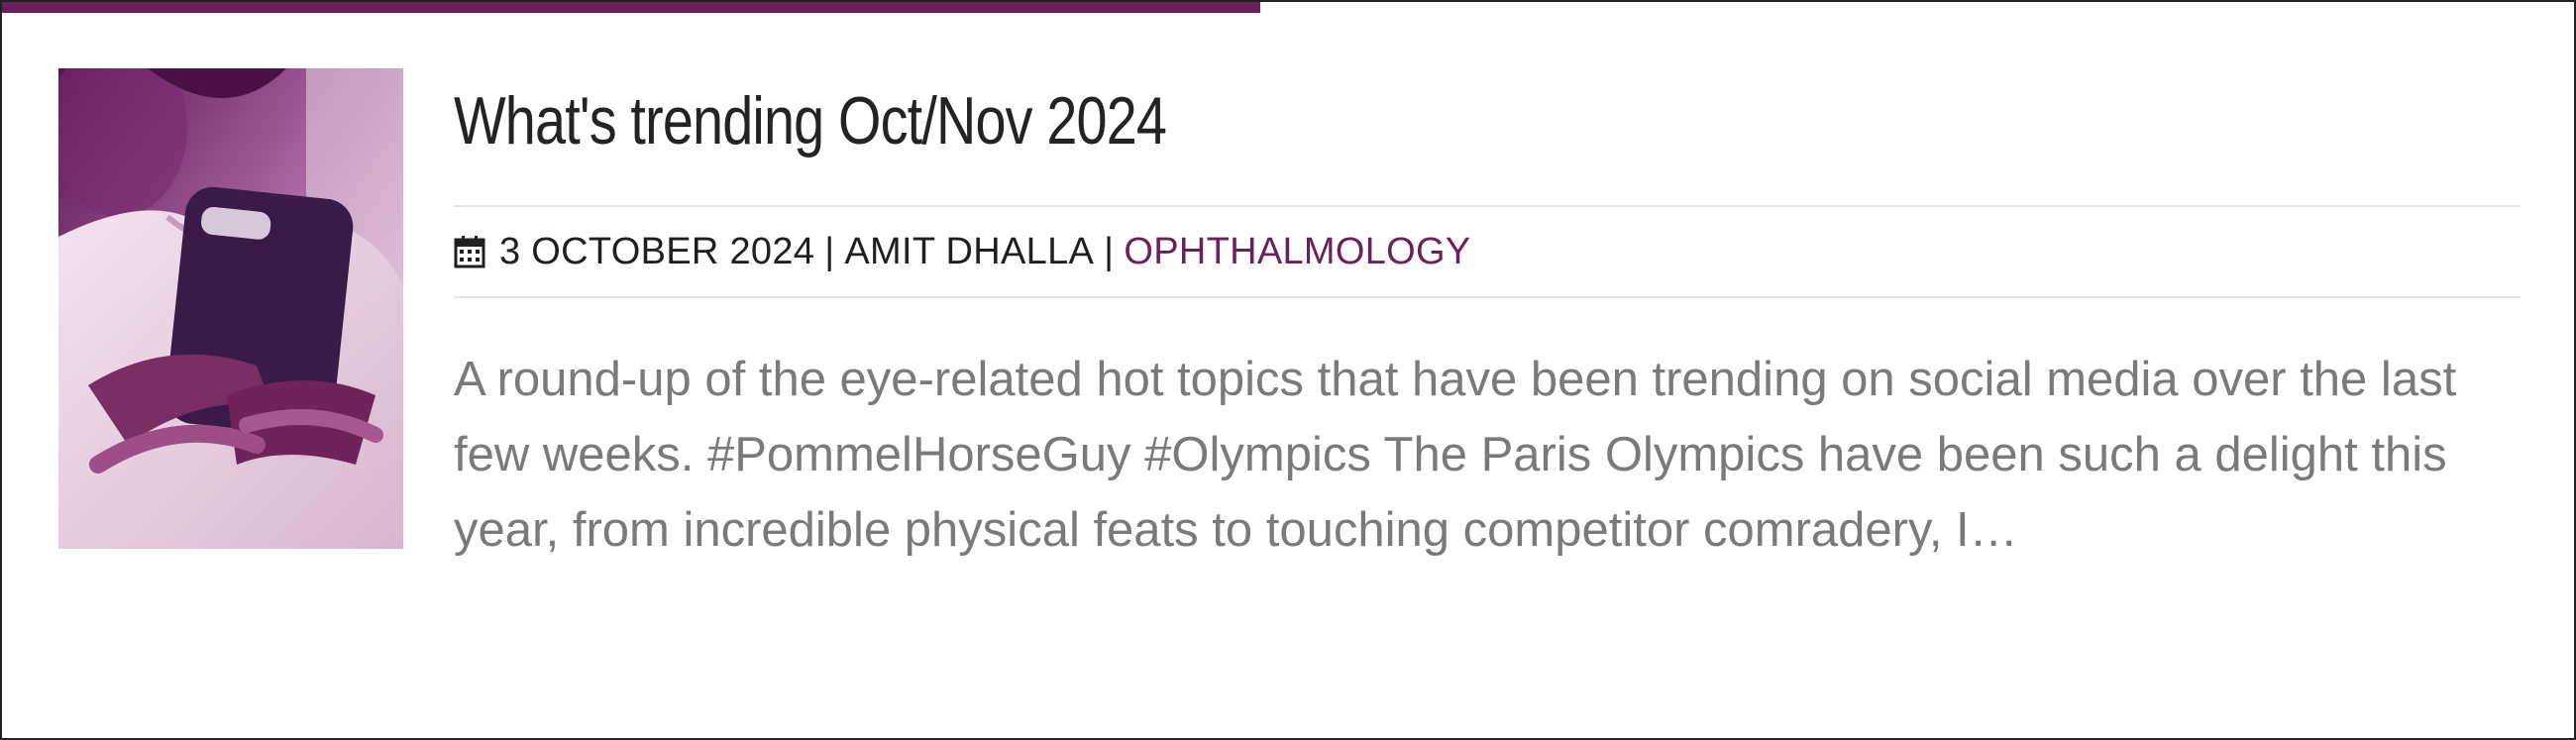 This screenshot has width=2576, height=740. What do you see at coordinates (1297, 252) in the screenshot?
I see `post-category-link: OPHTHALMOLOGY` at bounding box center [1297, 252].